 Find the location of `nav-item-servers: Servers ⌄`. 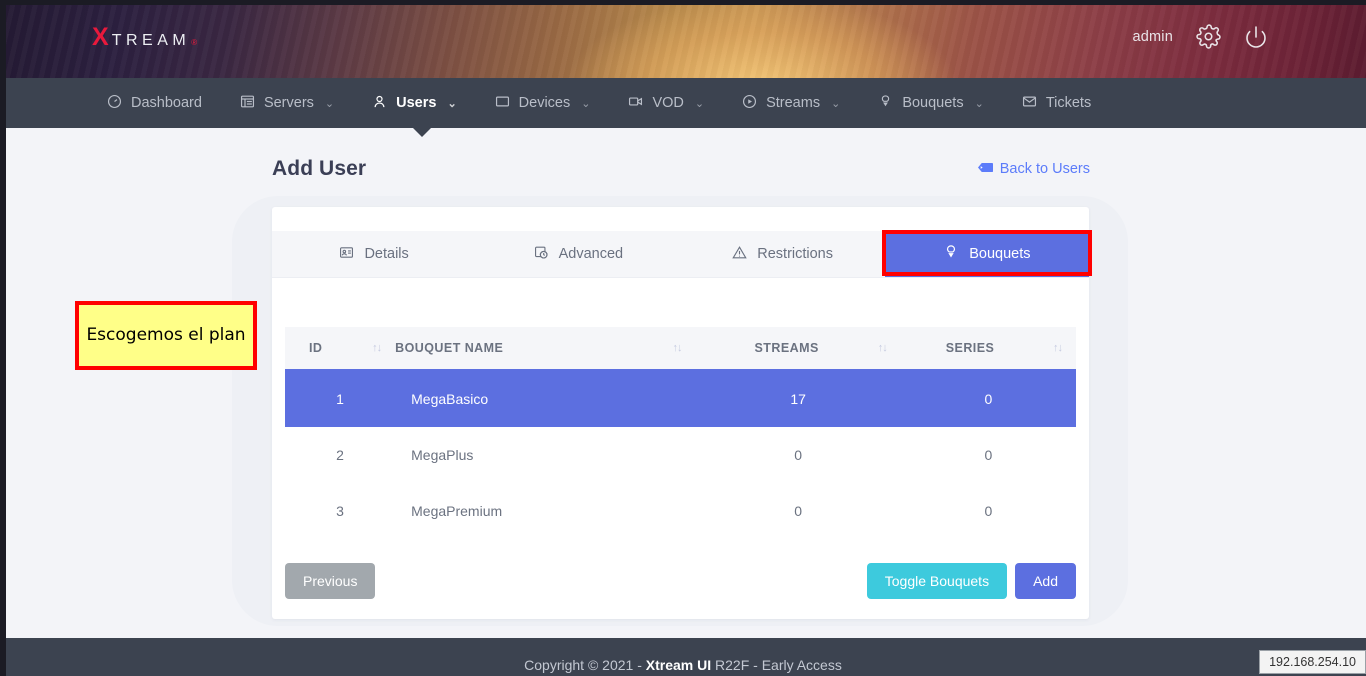

nav-item-servers: Servers ⌄ is located at coordinates (287, 103).